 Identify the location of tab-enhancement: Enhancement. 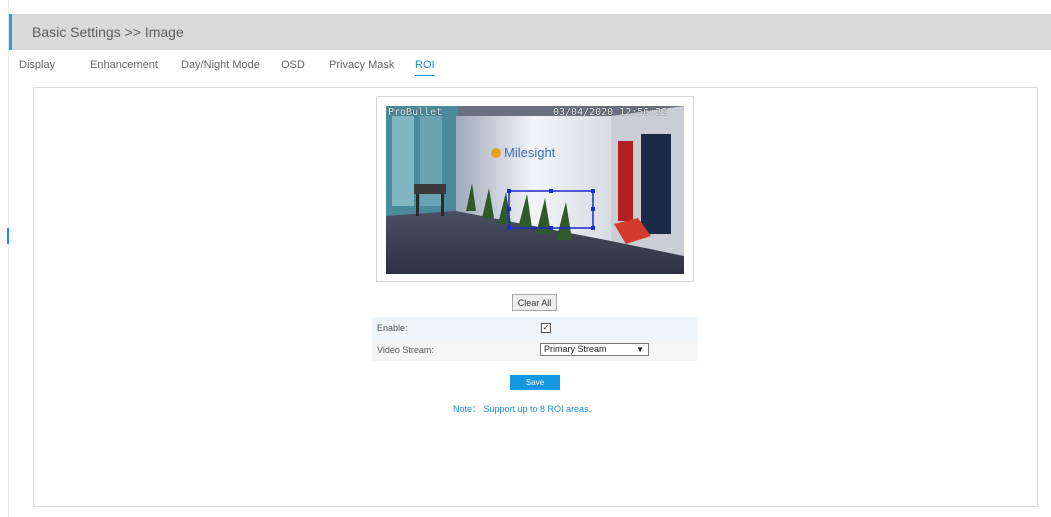
(124, 67).